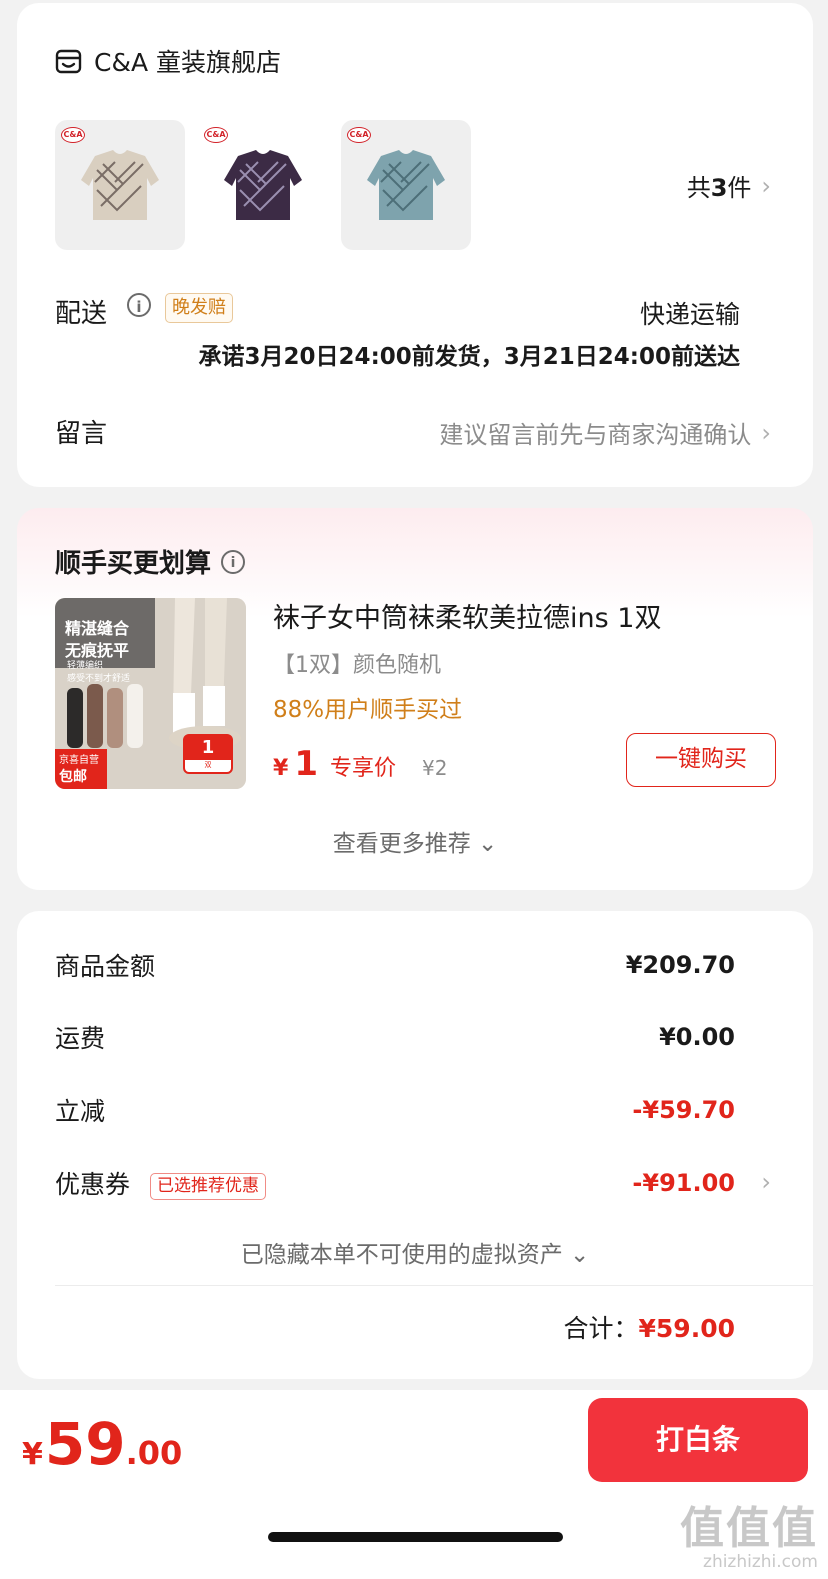  What do you see at coordinates (749, 1528) in the screenshot?
I see `watermark-logo: 值值值` at bounding box center [749, 1528].